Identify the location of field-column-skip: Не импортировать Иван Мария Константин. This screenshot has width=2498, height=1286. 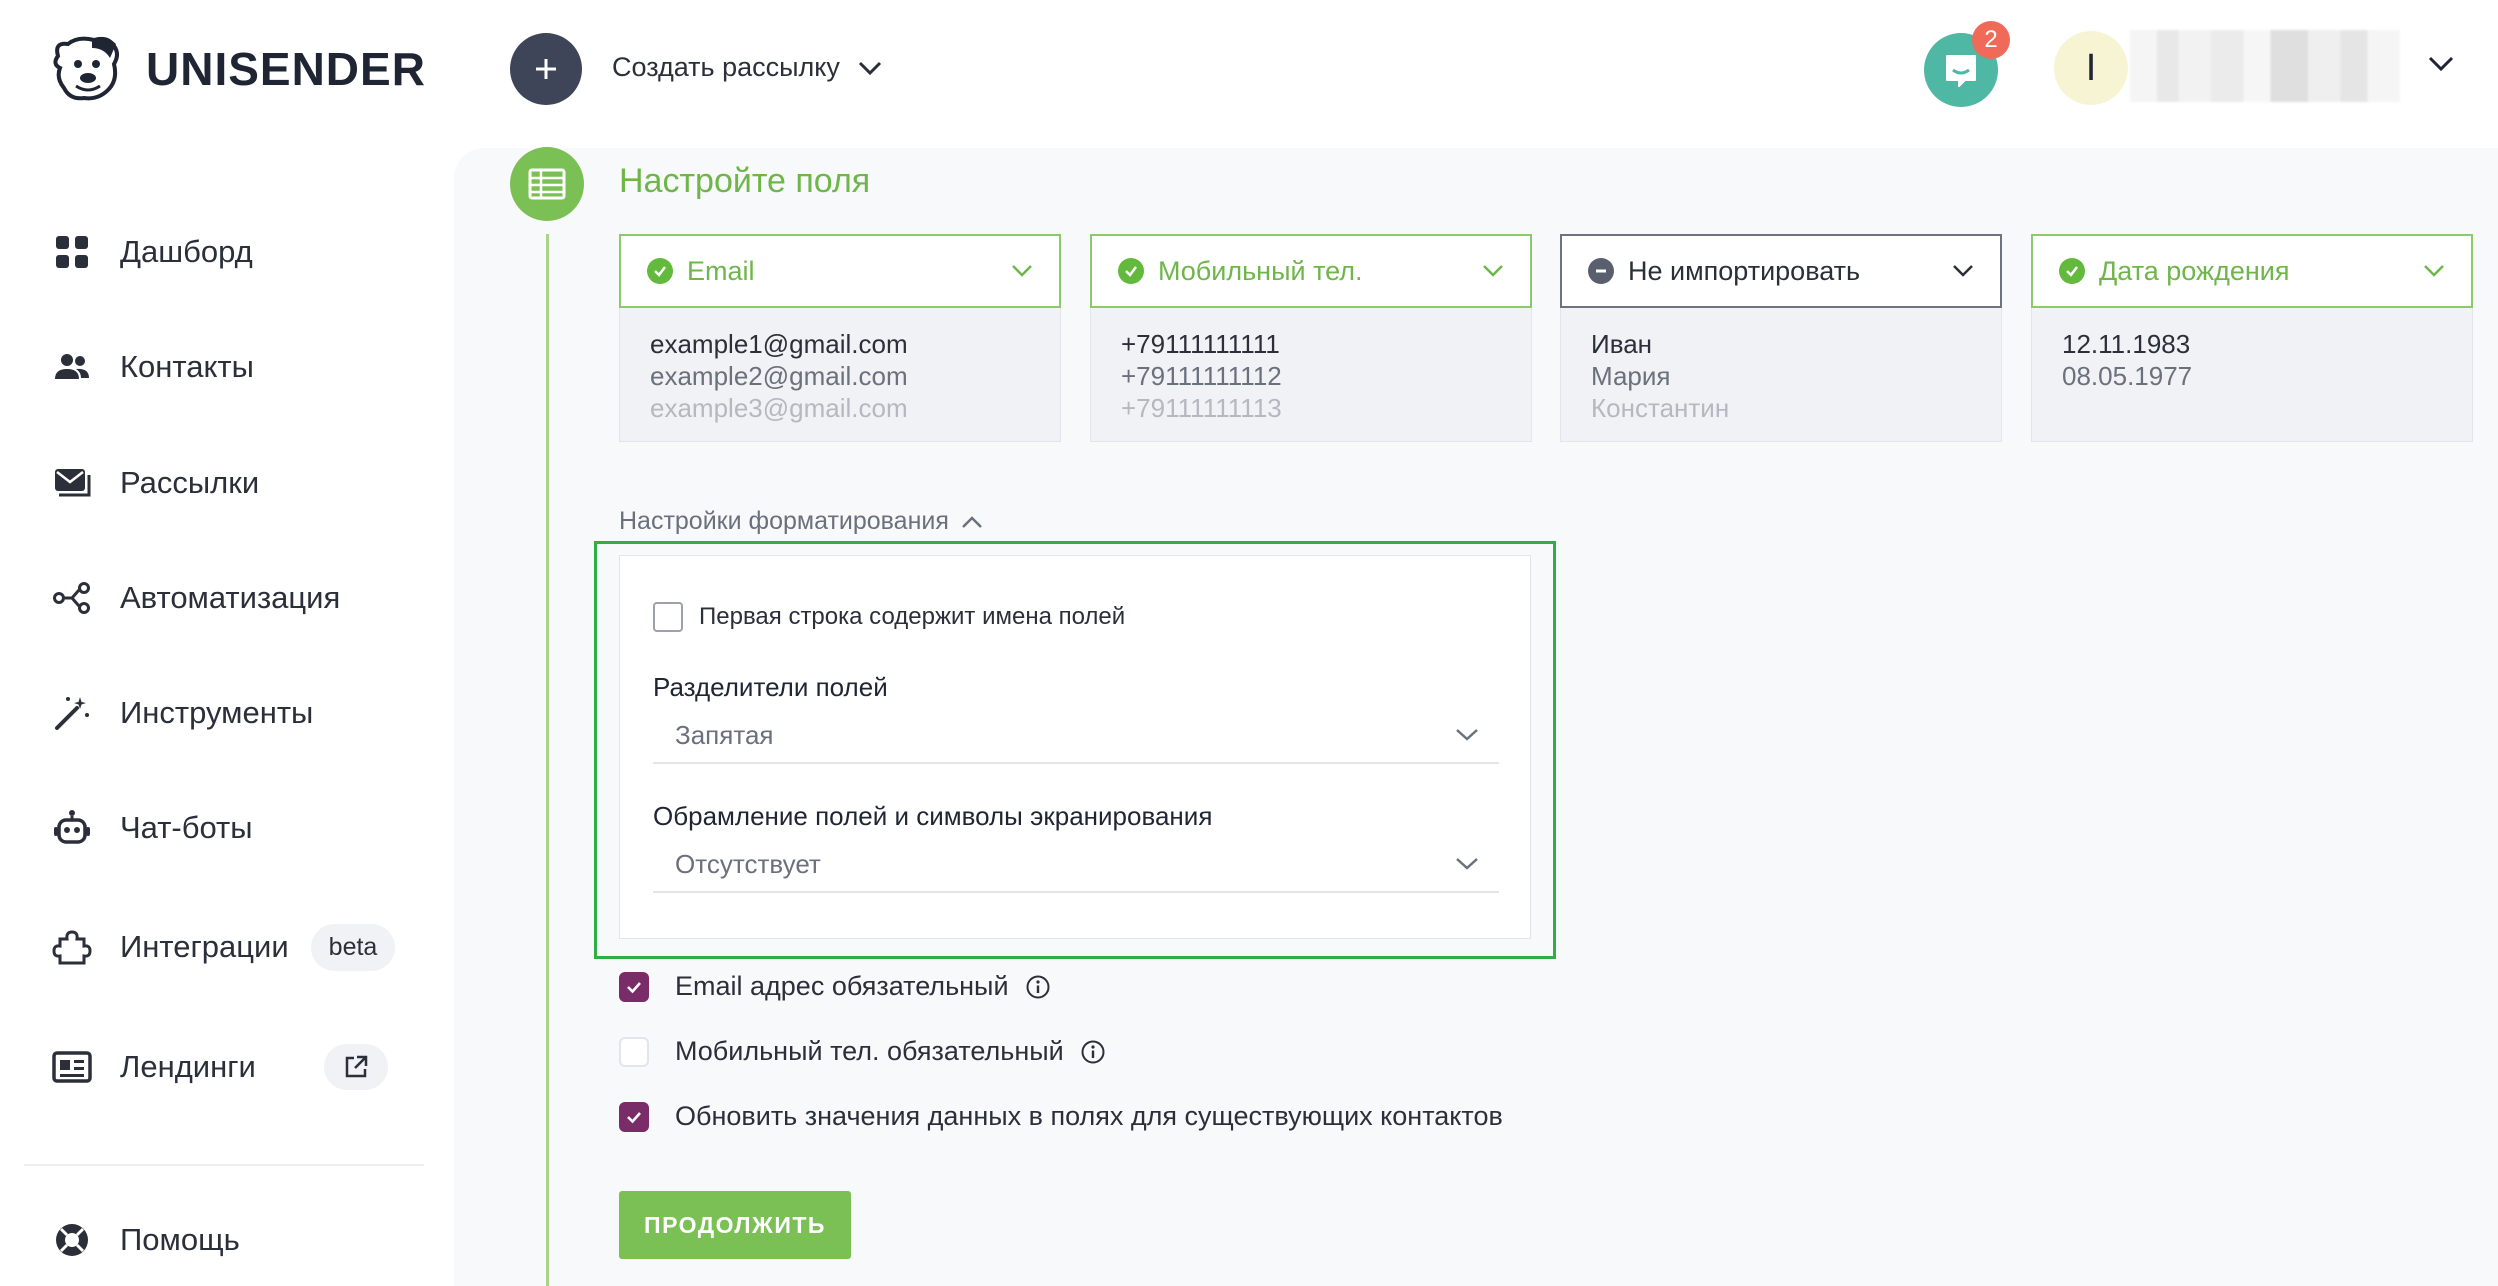
(1781, 338).